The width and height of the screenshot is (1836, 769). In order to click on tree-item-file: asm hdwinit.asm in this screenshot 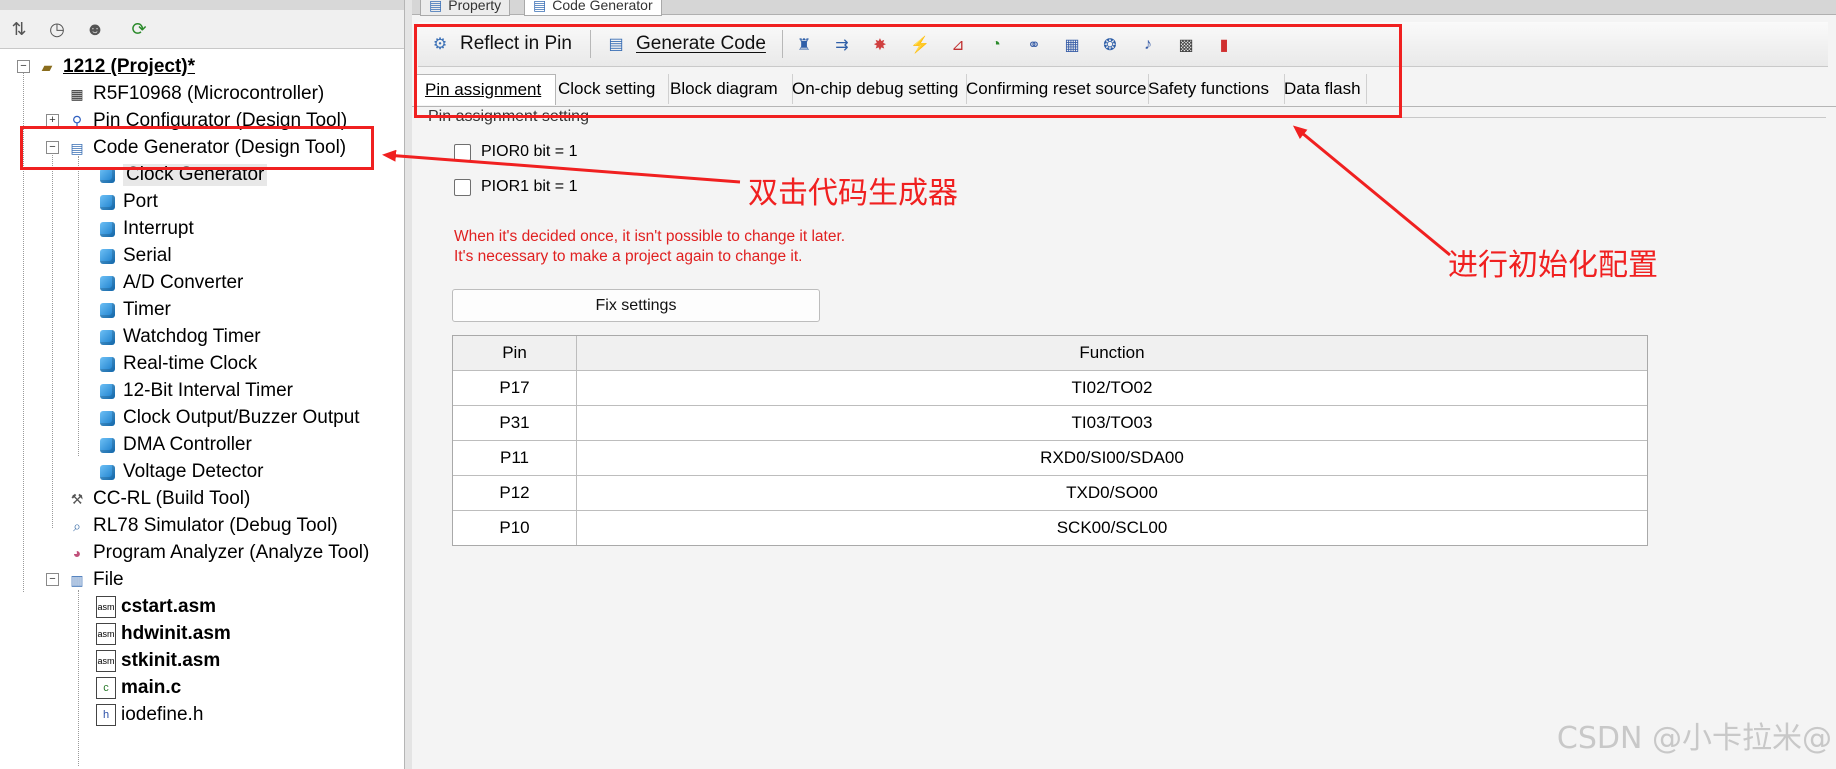, I will do `click(163, 634)`.